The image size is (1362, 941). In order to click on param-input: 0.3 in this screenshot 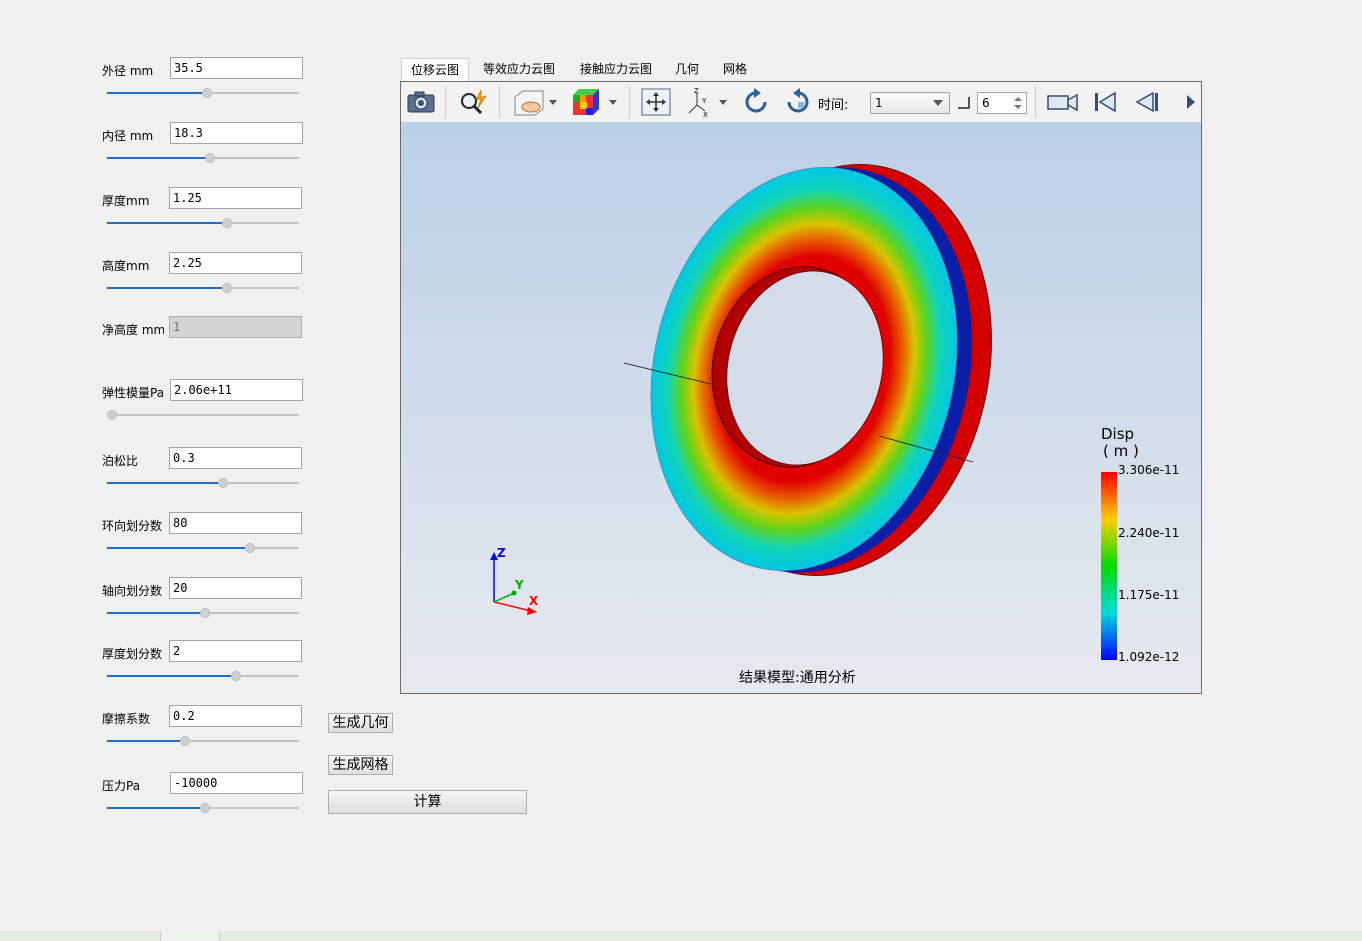, I will do `click(235, 458)`.